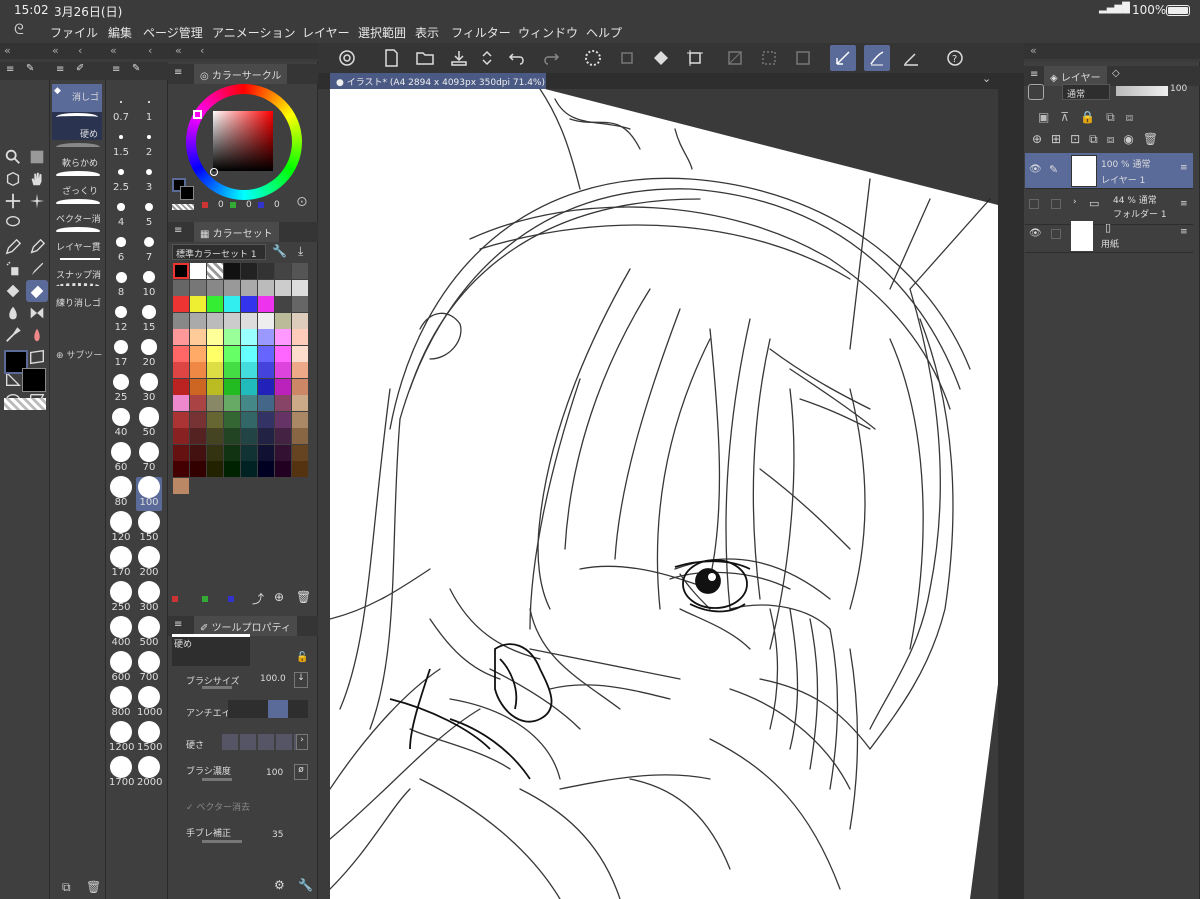  Describe the element at coordinates (274, 773) in the screenshot. I see `density-value: 100` at that location.